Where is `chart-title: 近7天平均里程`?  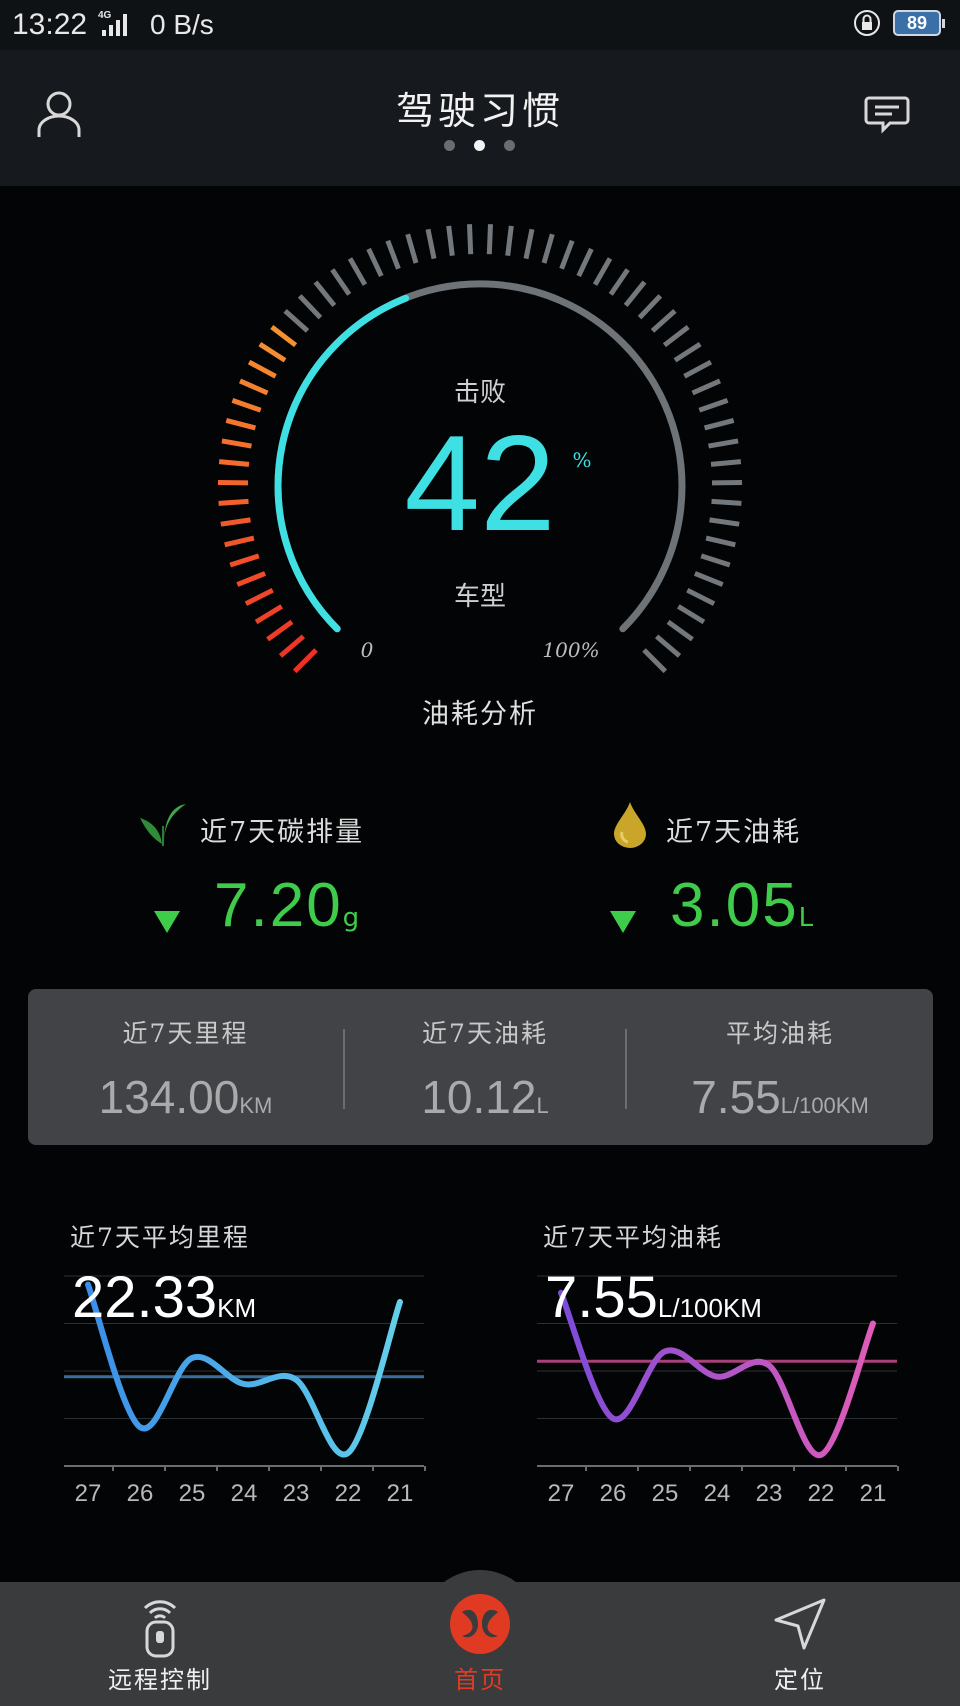
chart-title: 近7天平均里程 is located at coordinates (160, 1237).